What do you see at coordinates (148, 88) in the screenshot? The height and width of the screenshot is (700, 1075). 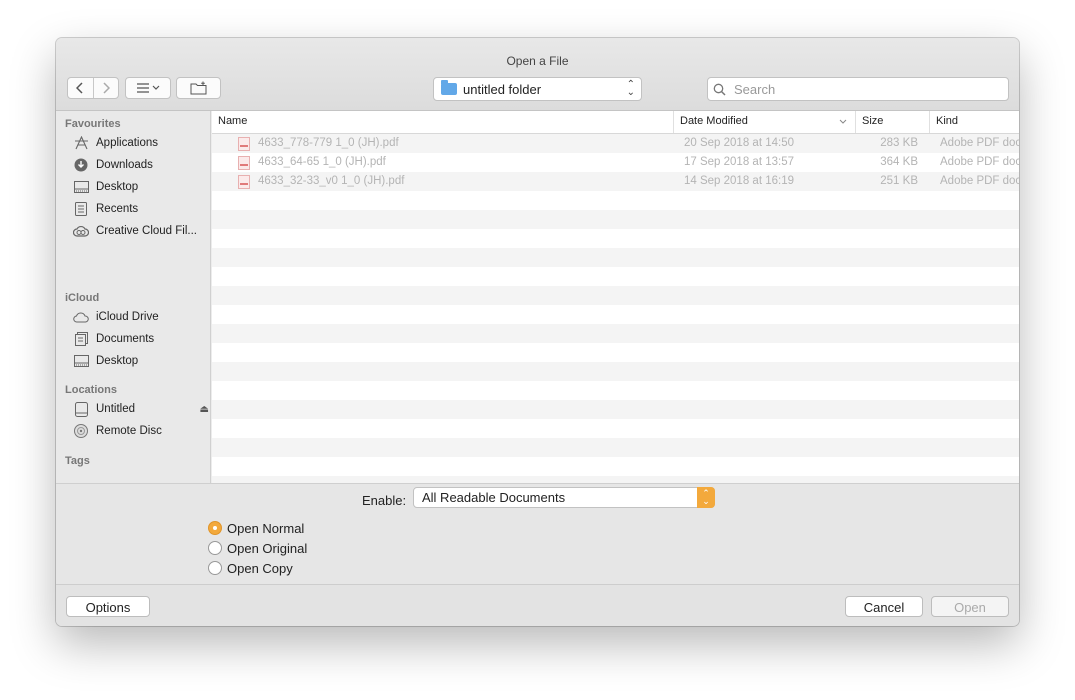 I see `view-options-button` at bounding box center [148, 88].